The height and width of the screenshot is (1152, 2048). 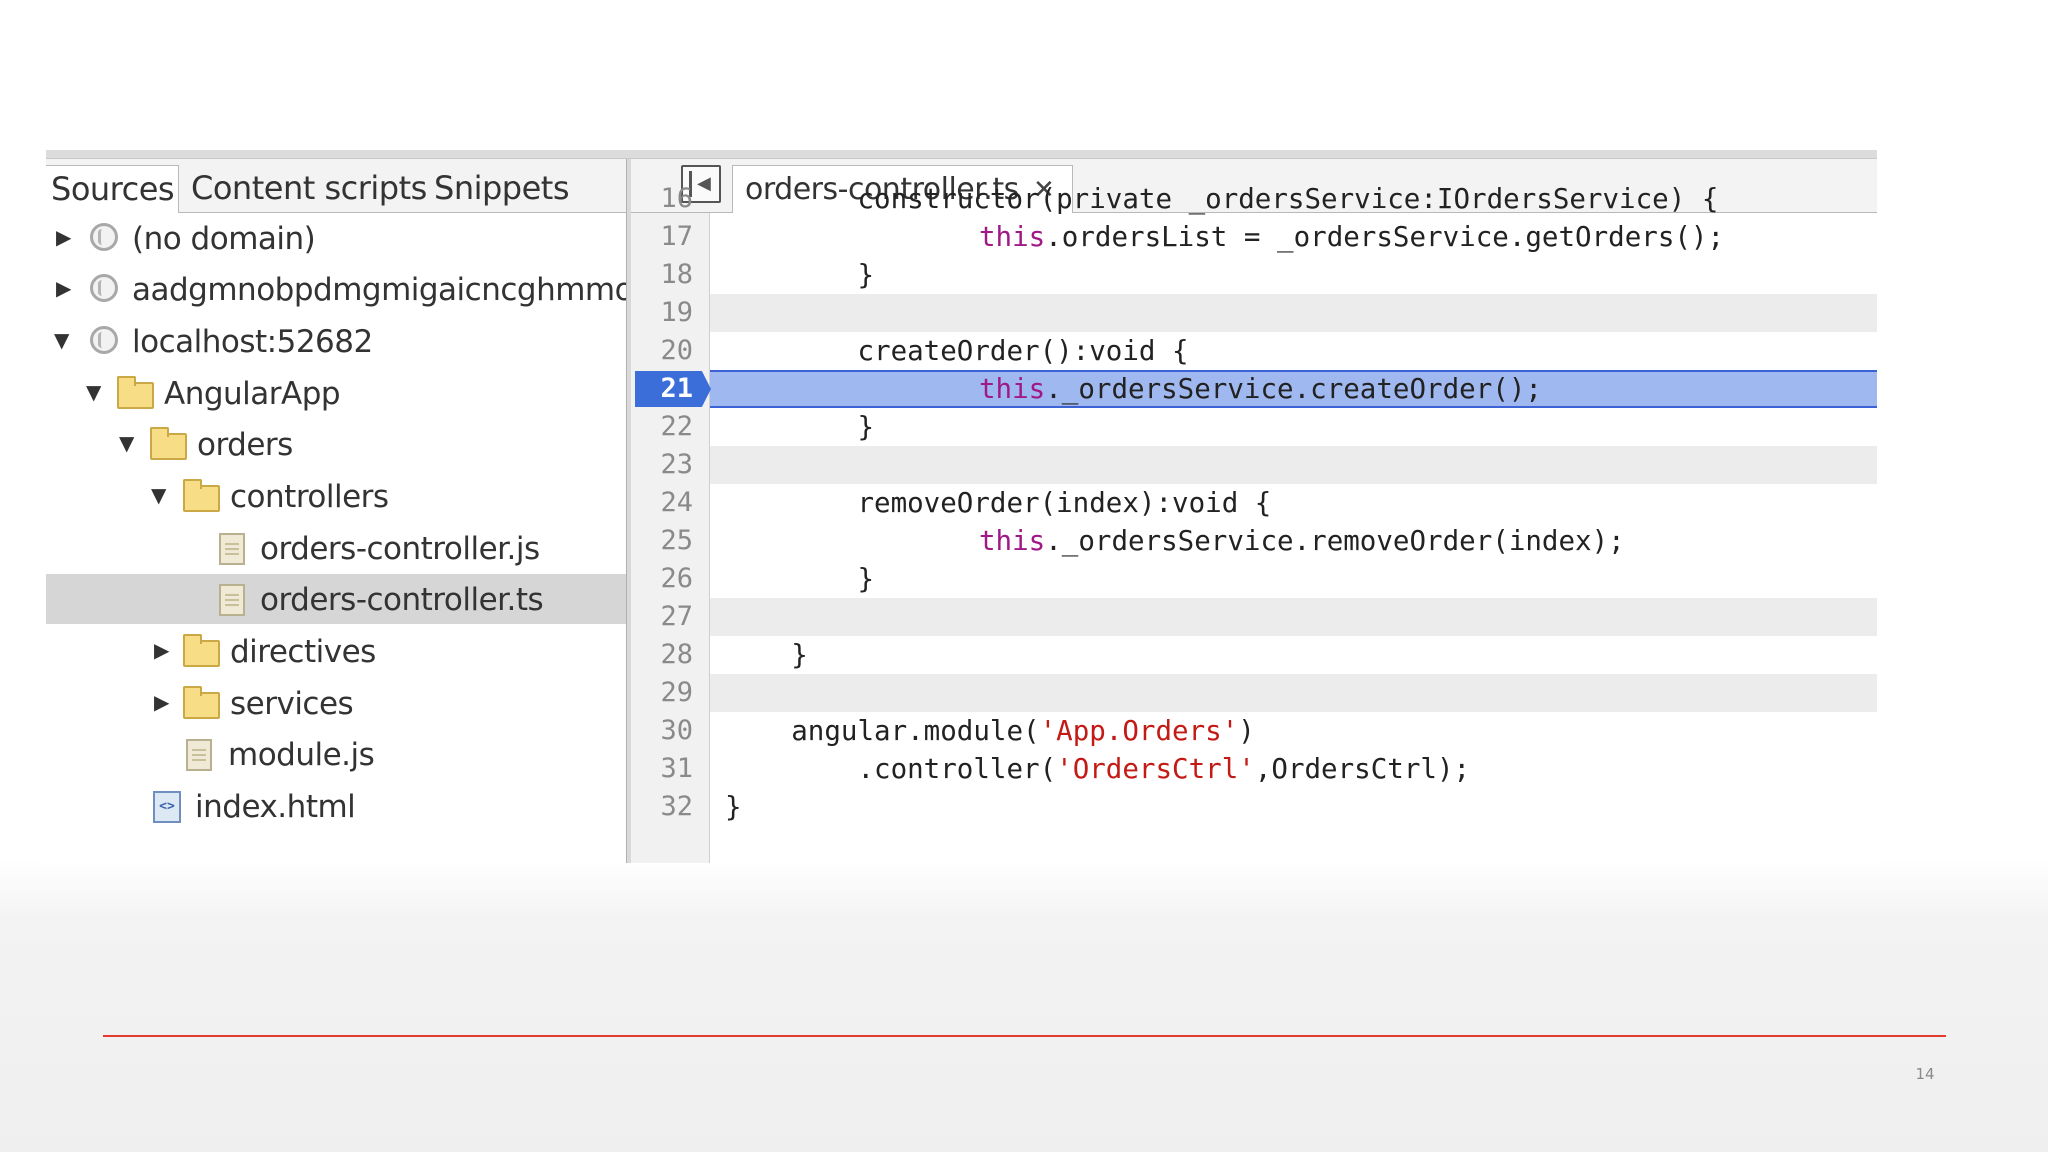 What do you see at coordinates (662, 769) in the screenshot?
I see `line-number: 31` at bounding box center [662, 769].